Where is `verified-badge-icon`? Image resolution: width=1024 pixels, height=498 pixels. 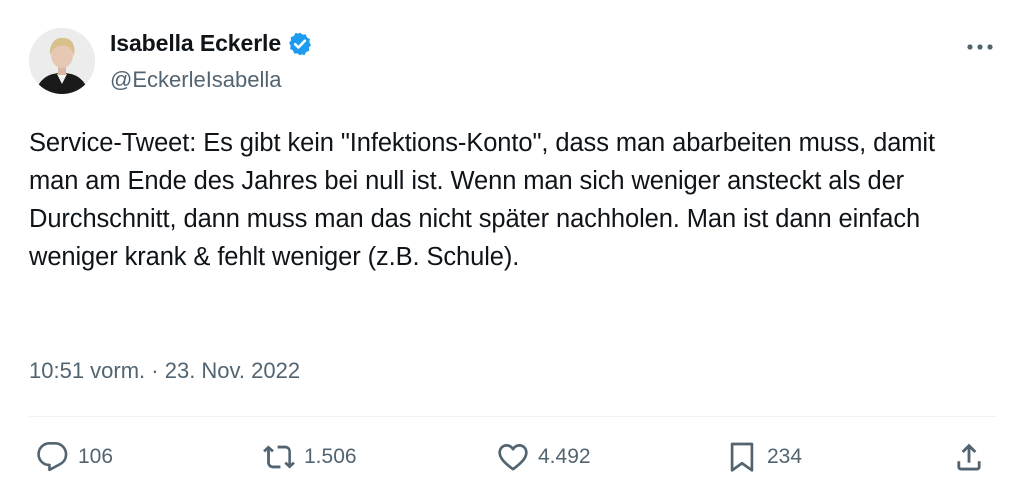 verified-badge-icon is located at coordinates (300, 44).